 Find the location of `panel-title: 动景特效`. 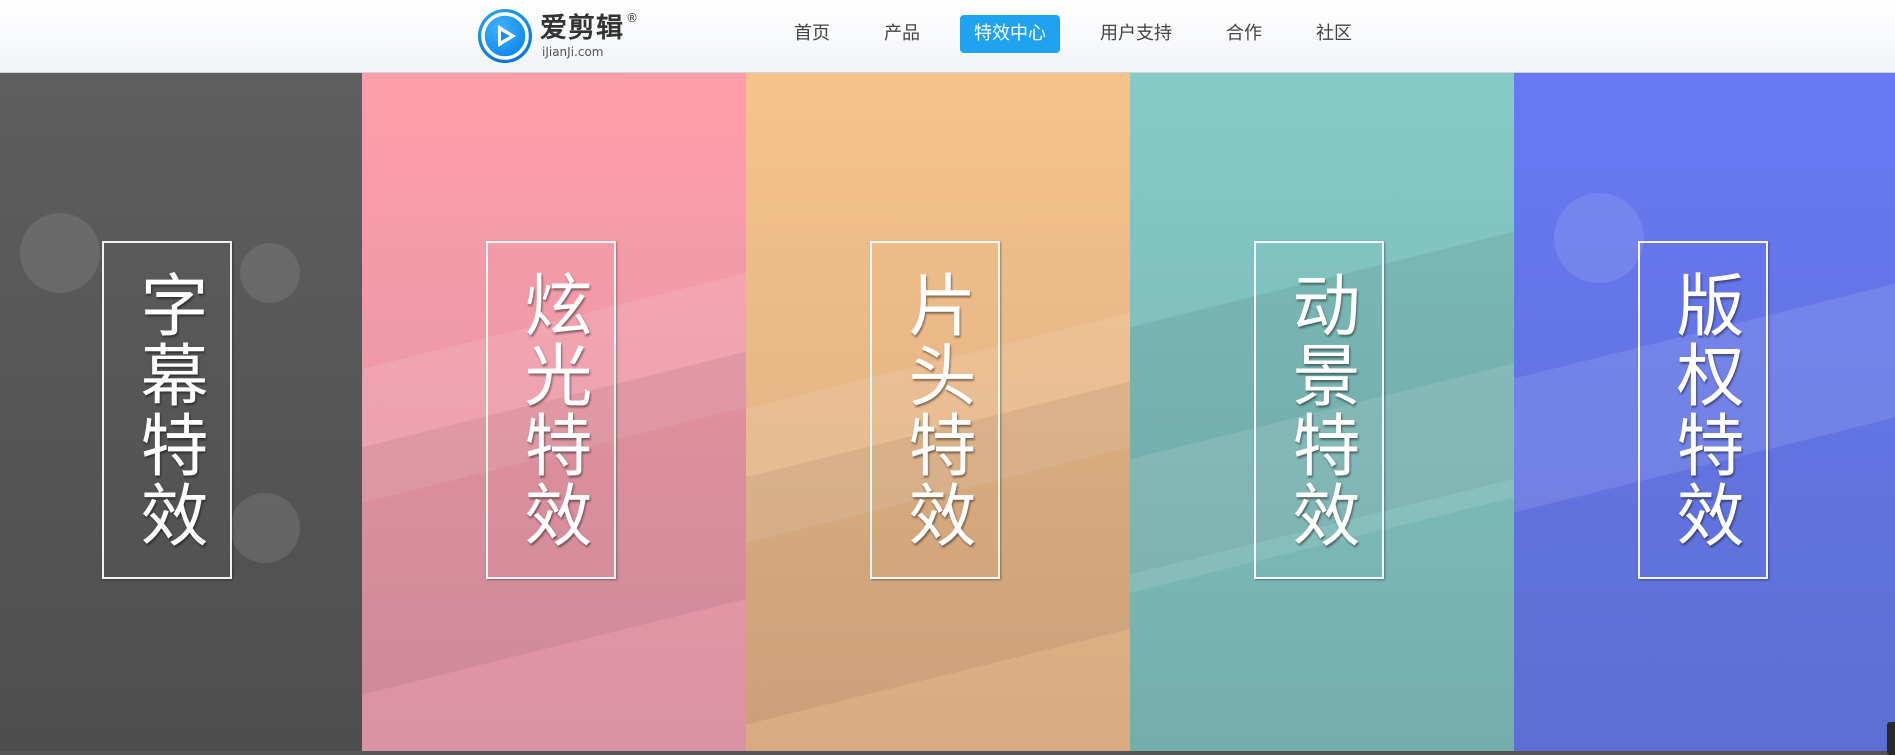

panel-title: 动景特效 is located at coordinates (1319, 410).